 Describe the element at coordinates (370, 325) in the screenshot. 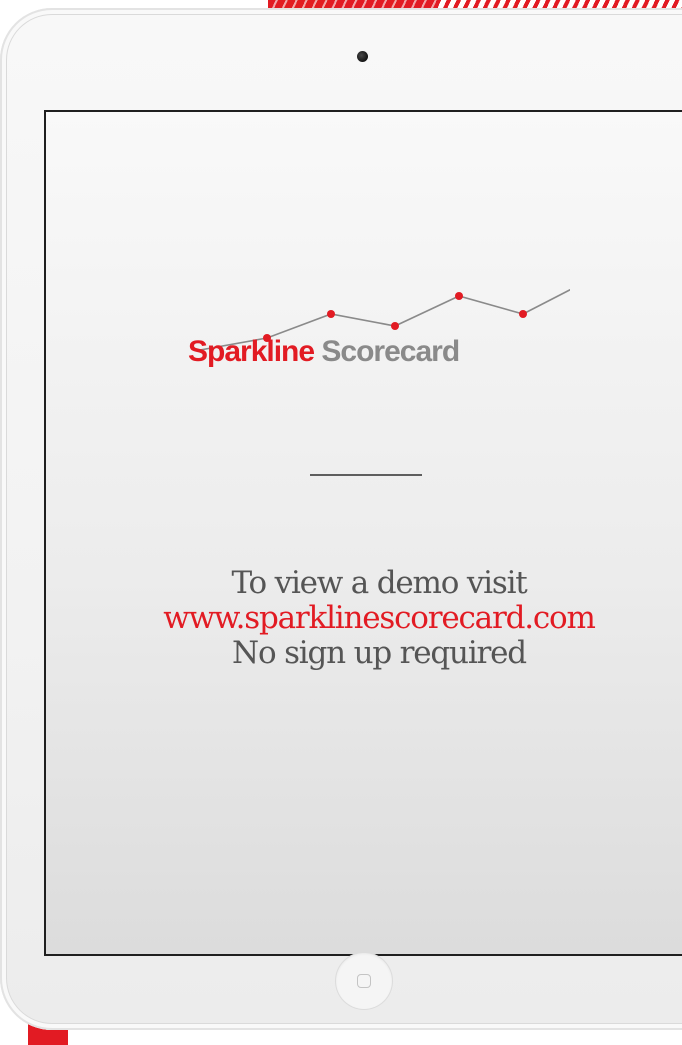

I see `sparkline-scorecard-logo: Sparkline Scorecard` at that location.